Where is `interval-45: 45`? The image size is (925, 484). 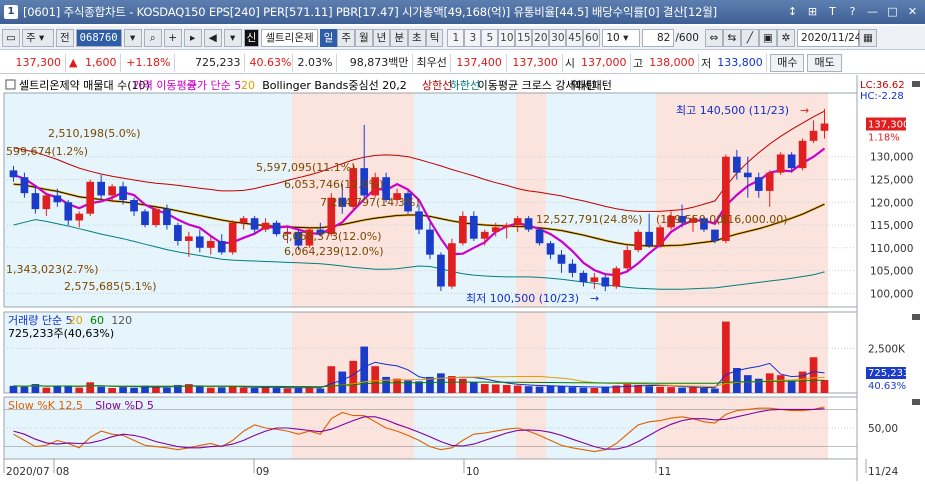 interval-45: 45 is located at coordinates (575, 37).